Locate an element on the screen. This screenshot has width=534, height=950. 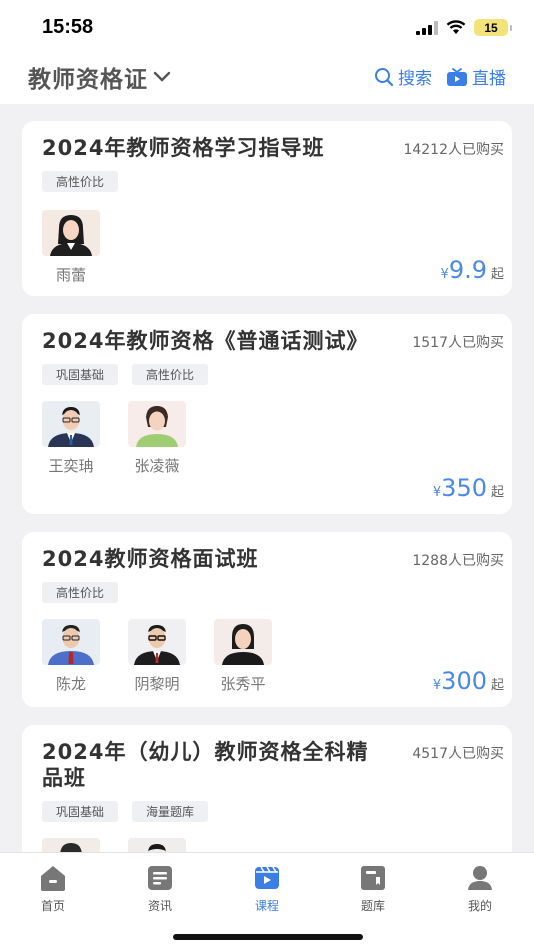
teacher-name: 雨蕾 is located at coordinates (70, 275).